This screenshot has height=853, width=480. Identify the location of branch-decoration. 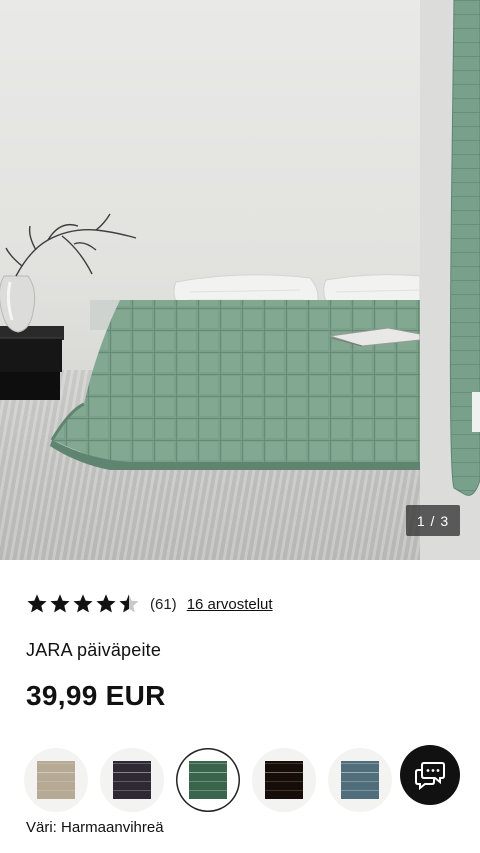
(71, 245).